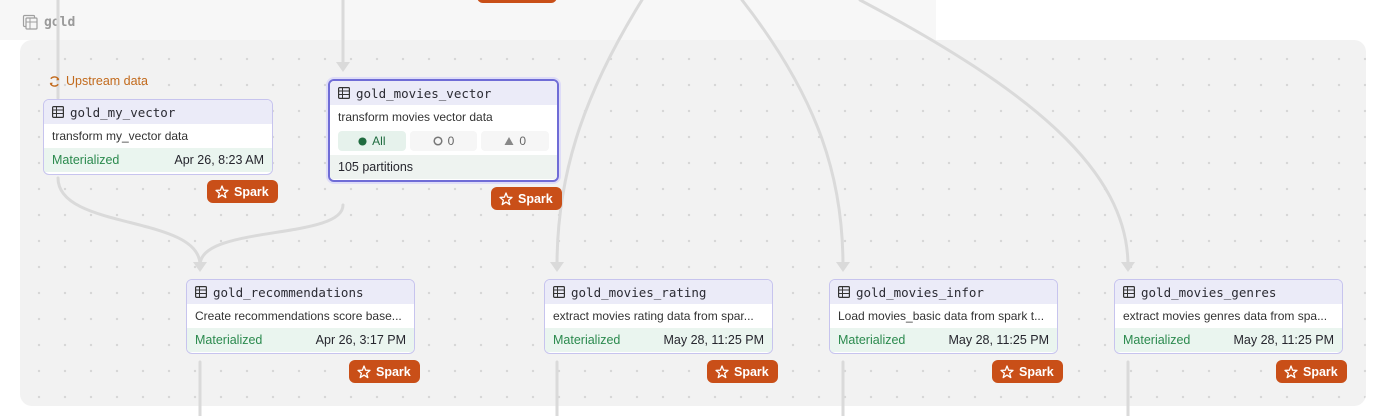  I want to click on node-header: gold_movies_vector, so click(443, 93).